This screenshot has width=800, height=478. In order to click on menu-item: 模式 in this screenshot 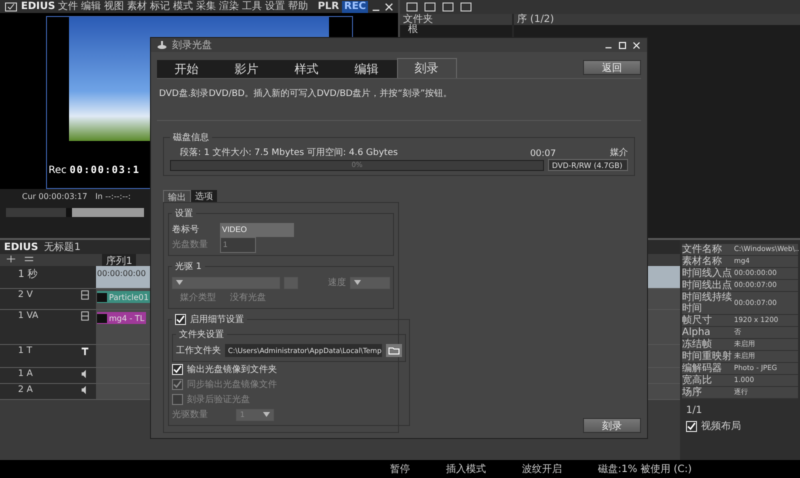, I will do `click(183, 6)`.